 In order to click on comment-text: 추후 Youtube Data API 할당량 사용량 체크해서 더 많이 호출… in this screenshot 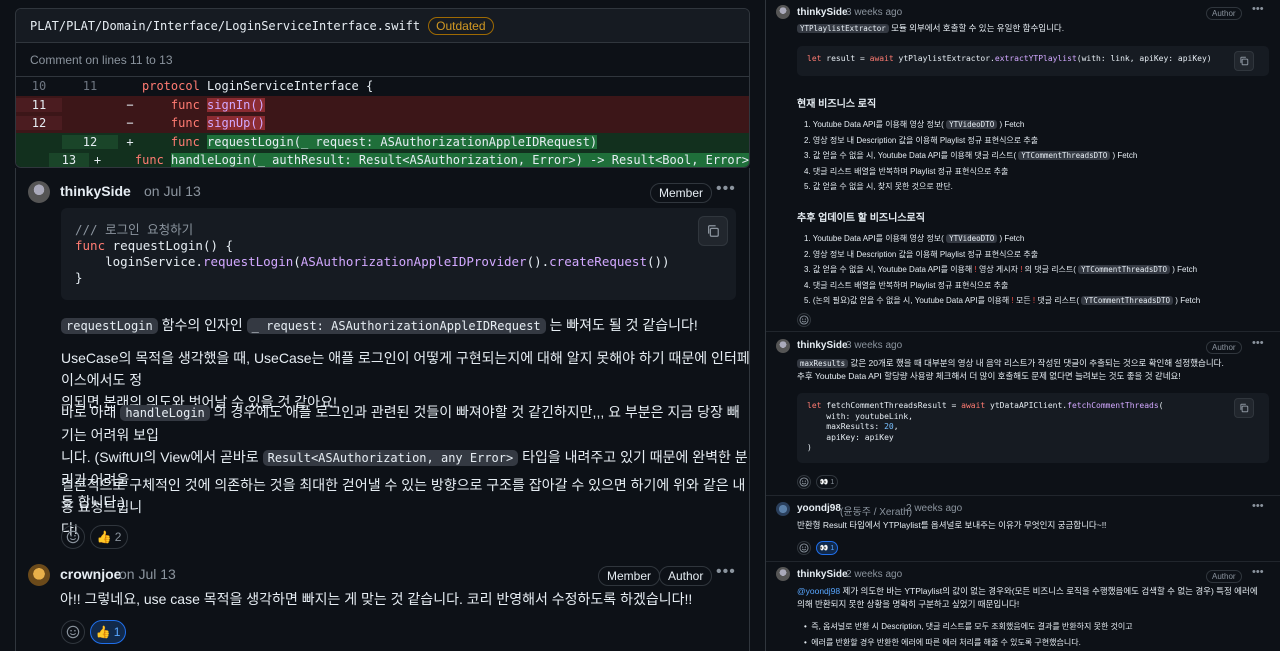, I will do `click(989, 376)`.